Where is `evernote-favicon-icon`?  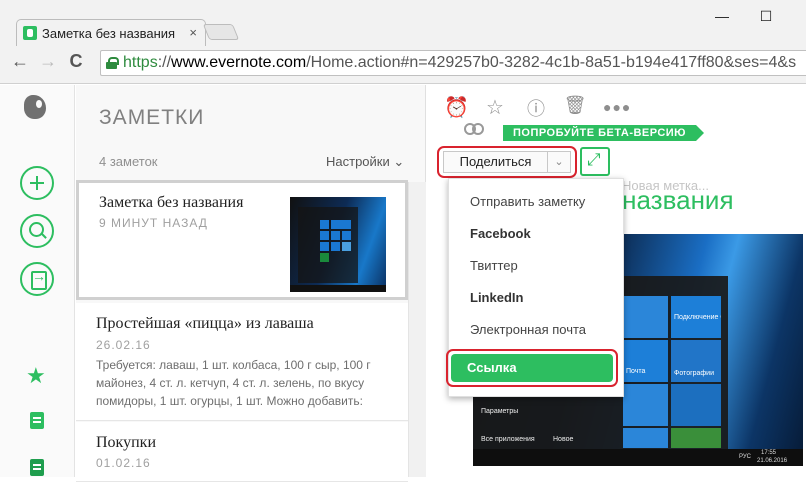 evernote-favicon-icon is located at coordinates (30, 33).